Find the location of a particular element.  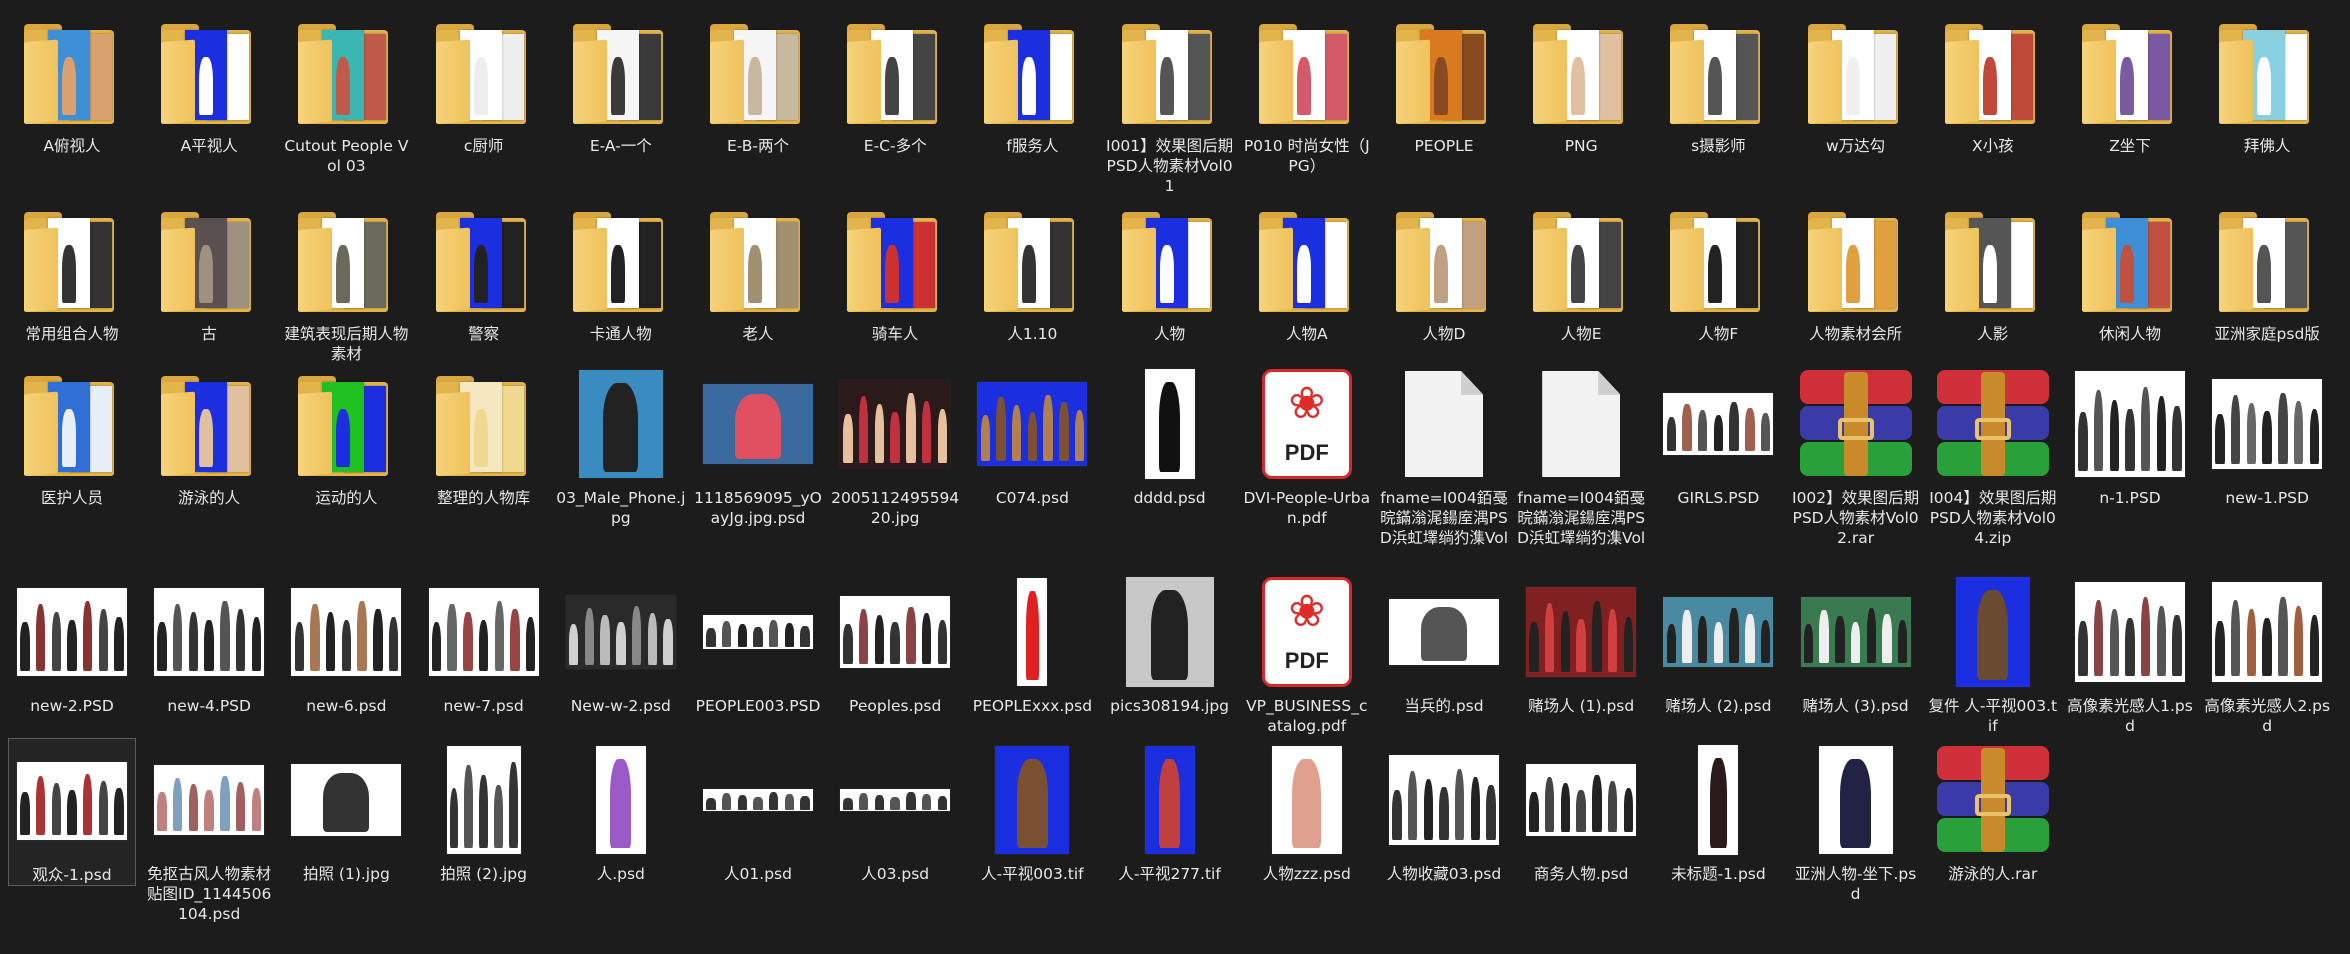

folder-item: 亚洲家庭psd版 is located at coordinates (2267, 271).